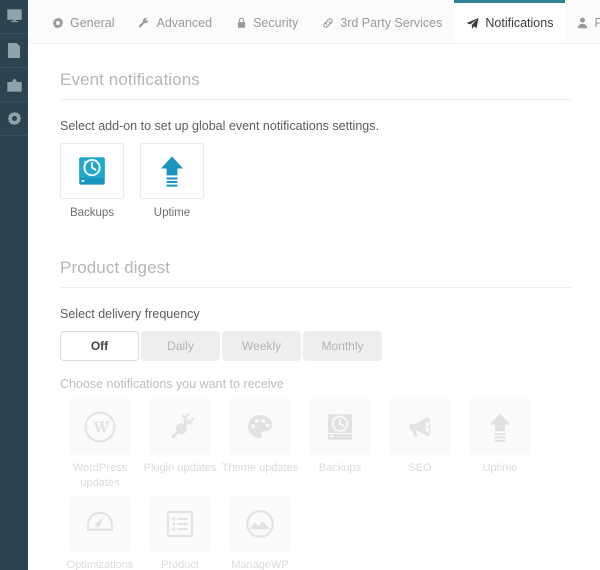 Image resolution: width=600 pixels, height=570 pixels. What do you see at coordinates (115, 268) in the screenshot?
I see `product-digest-title: Product digest` at bounding box center [115, 268].